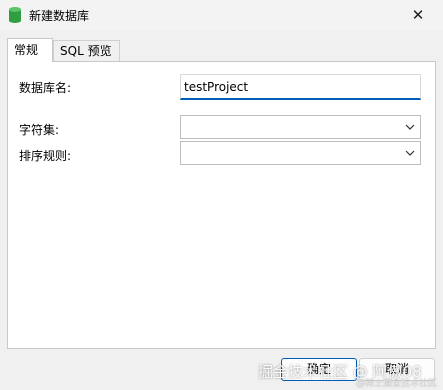 The height and width of the screenshot is (390, 443). What do you see at coordinates (418, 15) in the screenshot?
I see `close-icon: ✕` at bounding box center [418, 15].